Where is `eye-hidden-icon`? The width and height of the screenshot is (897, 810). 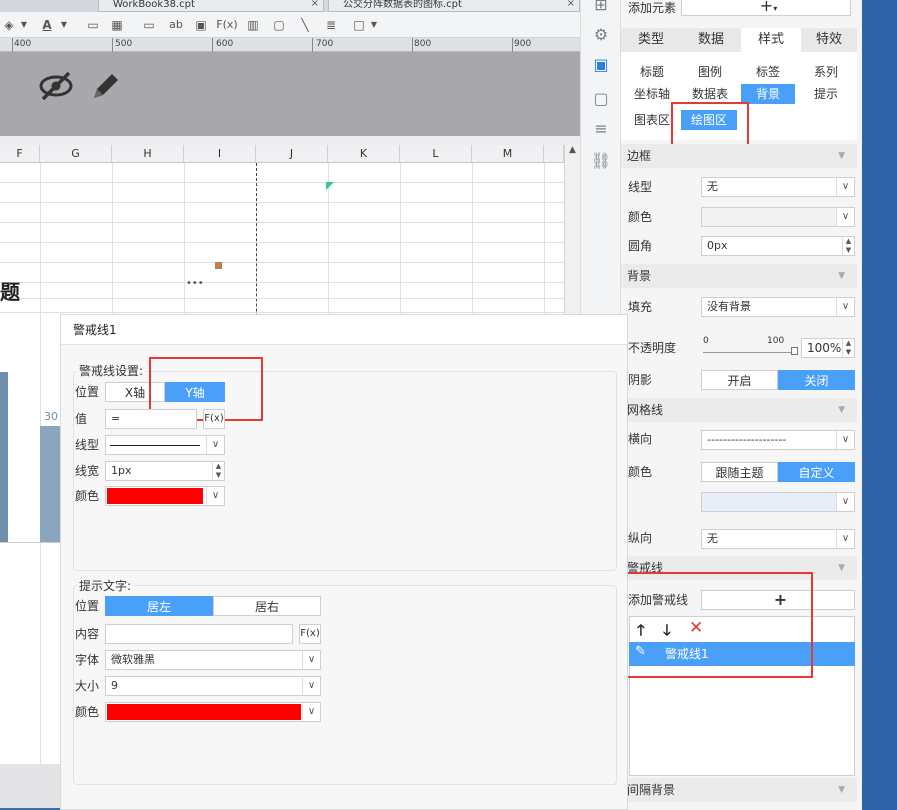 eye-hidden-icon is located at coordinates (56, 86).